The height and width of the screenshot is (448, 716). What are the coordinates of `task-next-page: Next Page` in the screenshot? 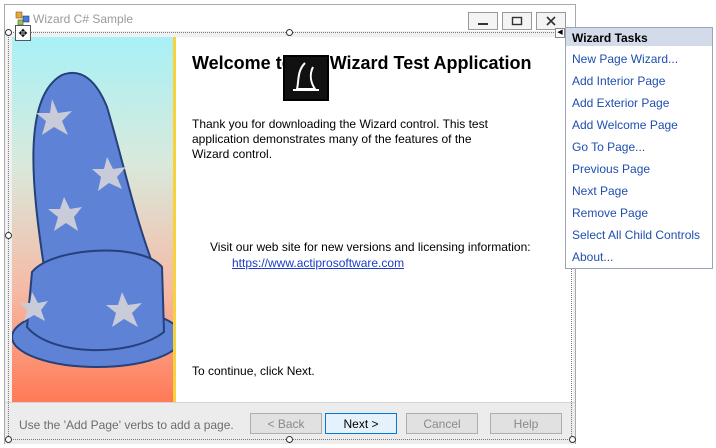 It's located at (639, 191).